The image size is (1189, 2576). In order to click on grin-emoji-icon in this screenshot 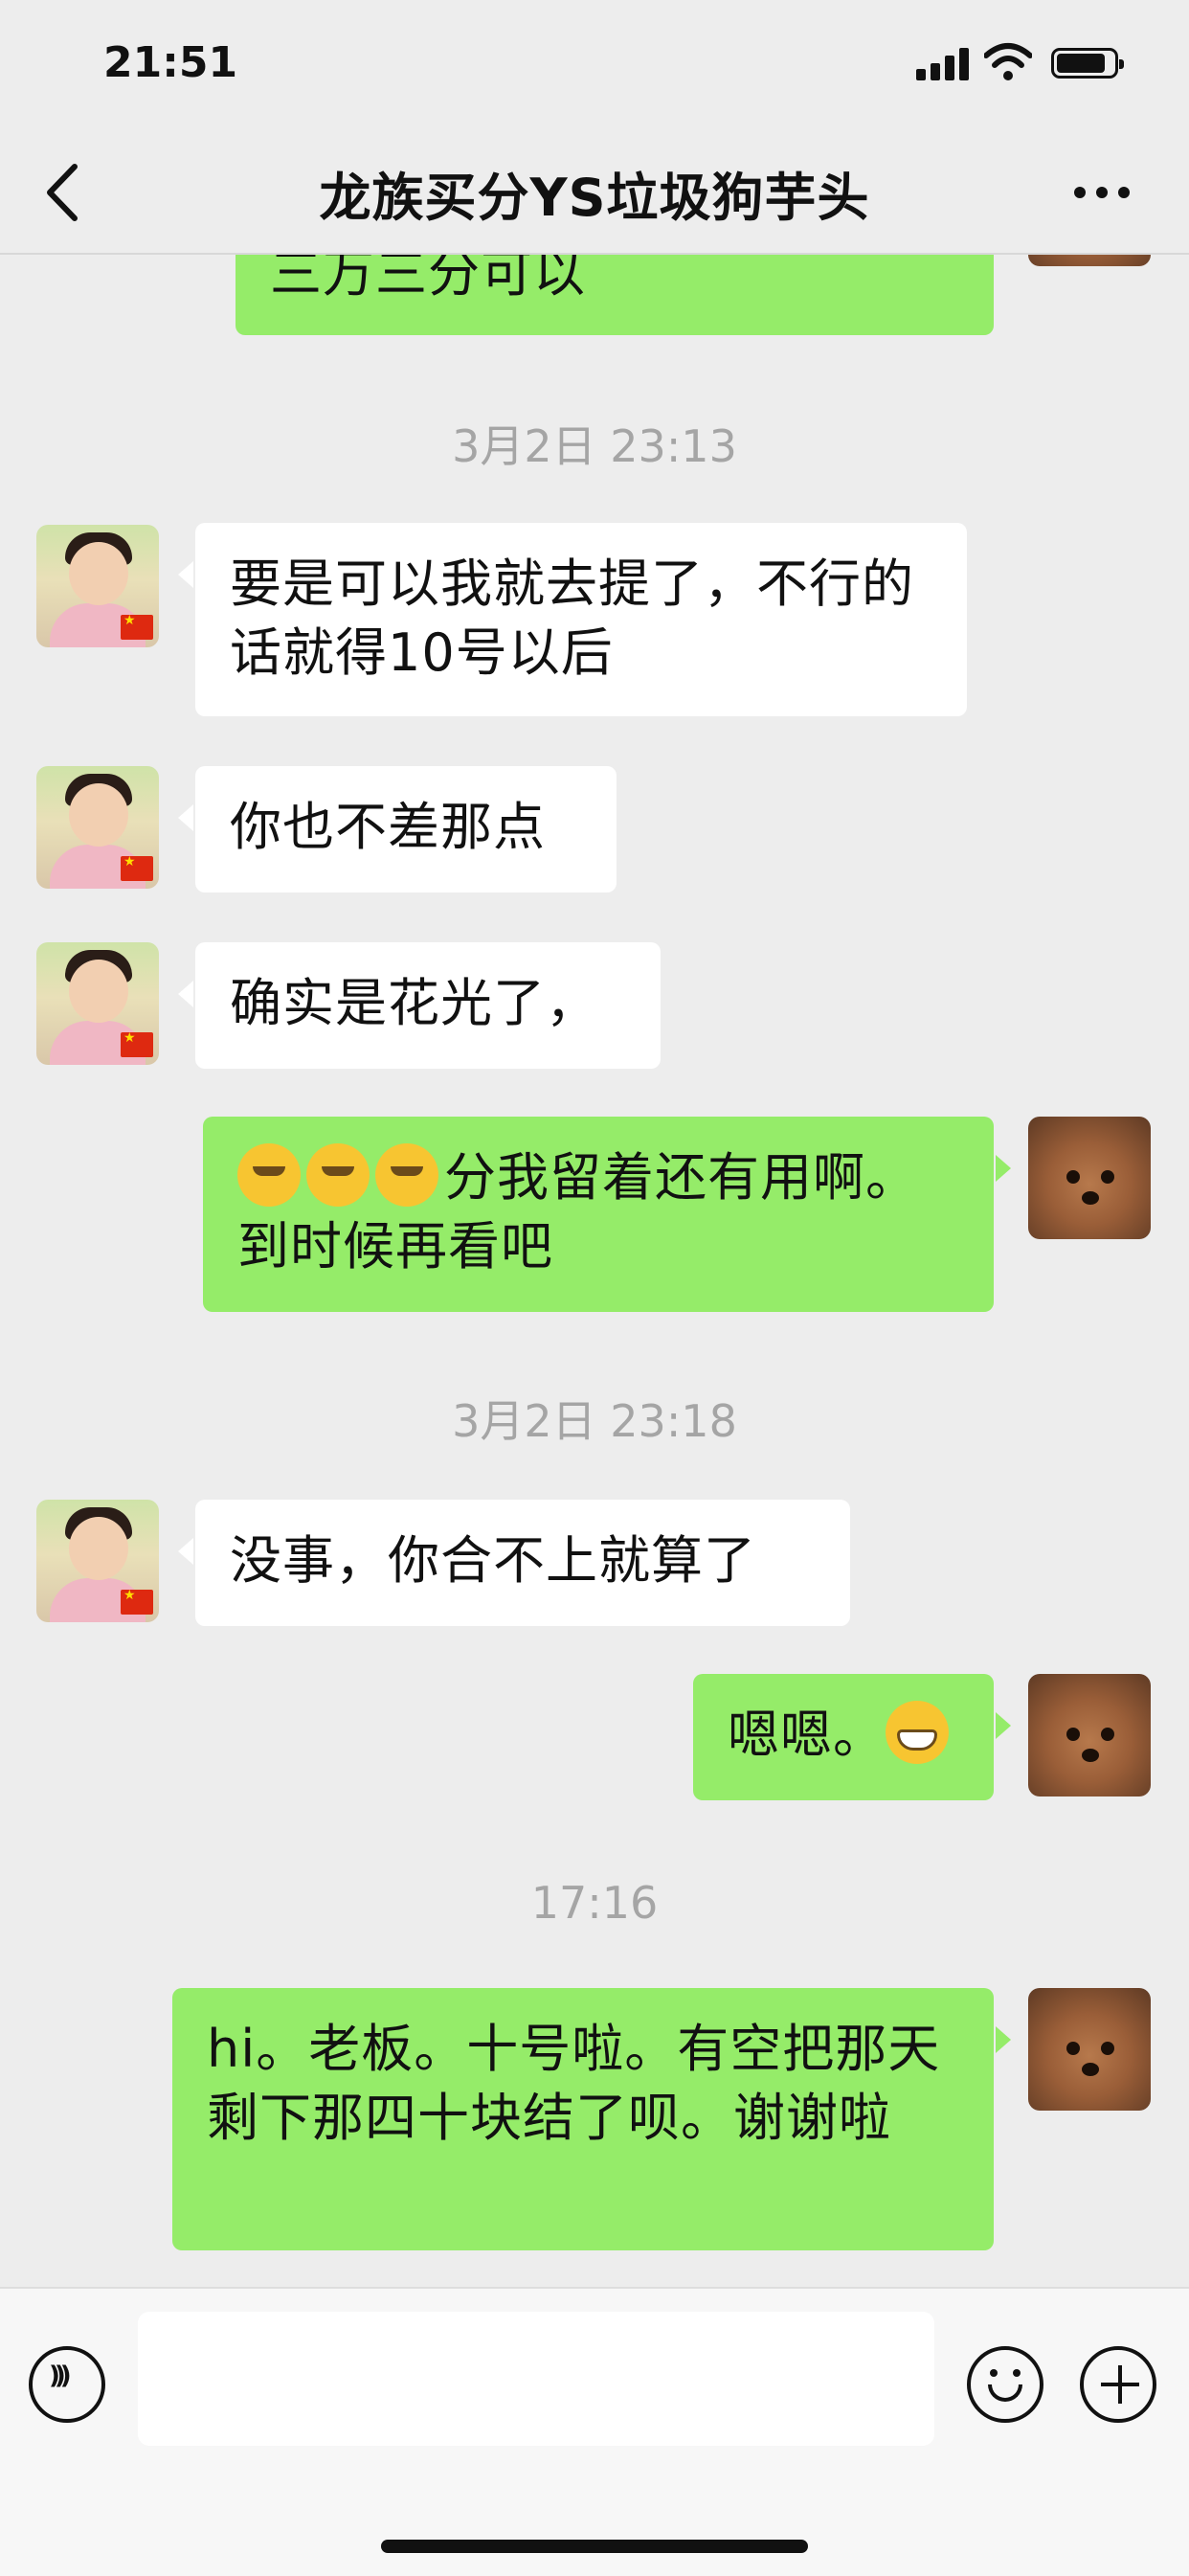, I will do `click(917, 1732)`.